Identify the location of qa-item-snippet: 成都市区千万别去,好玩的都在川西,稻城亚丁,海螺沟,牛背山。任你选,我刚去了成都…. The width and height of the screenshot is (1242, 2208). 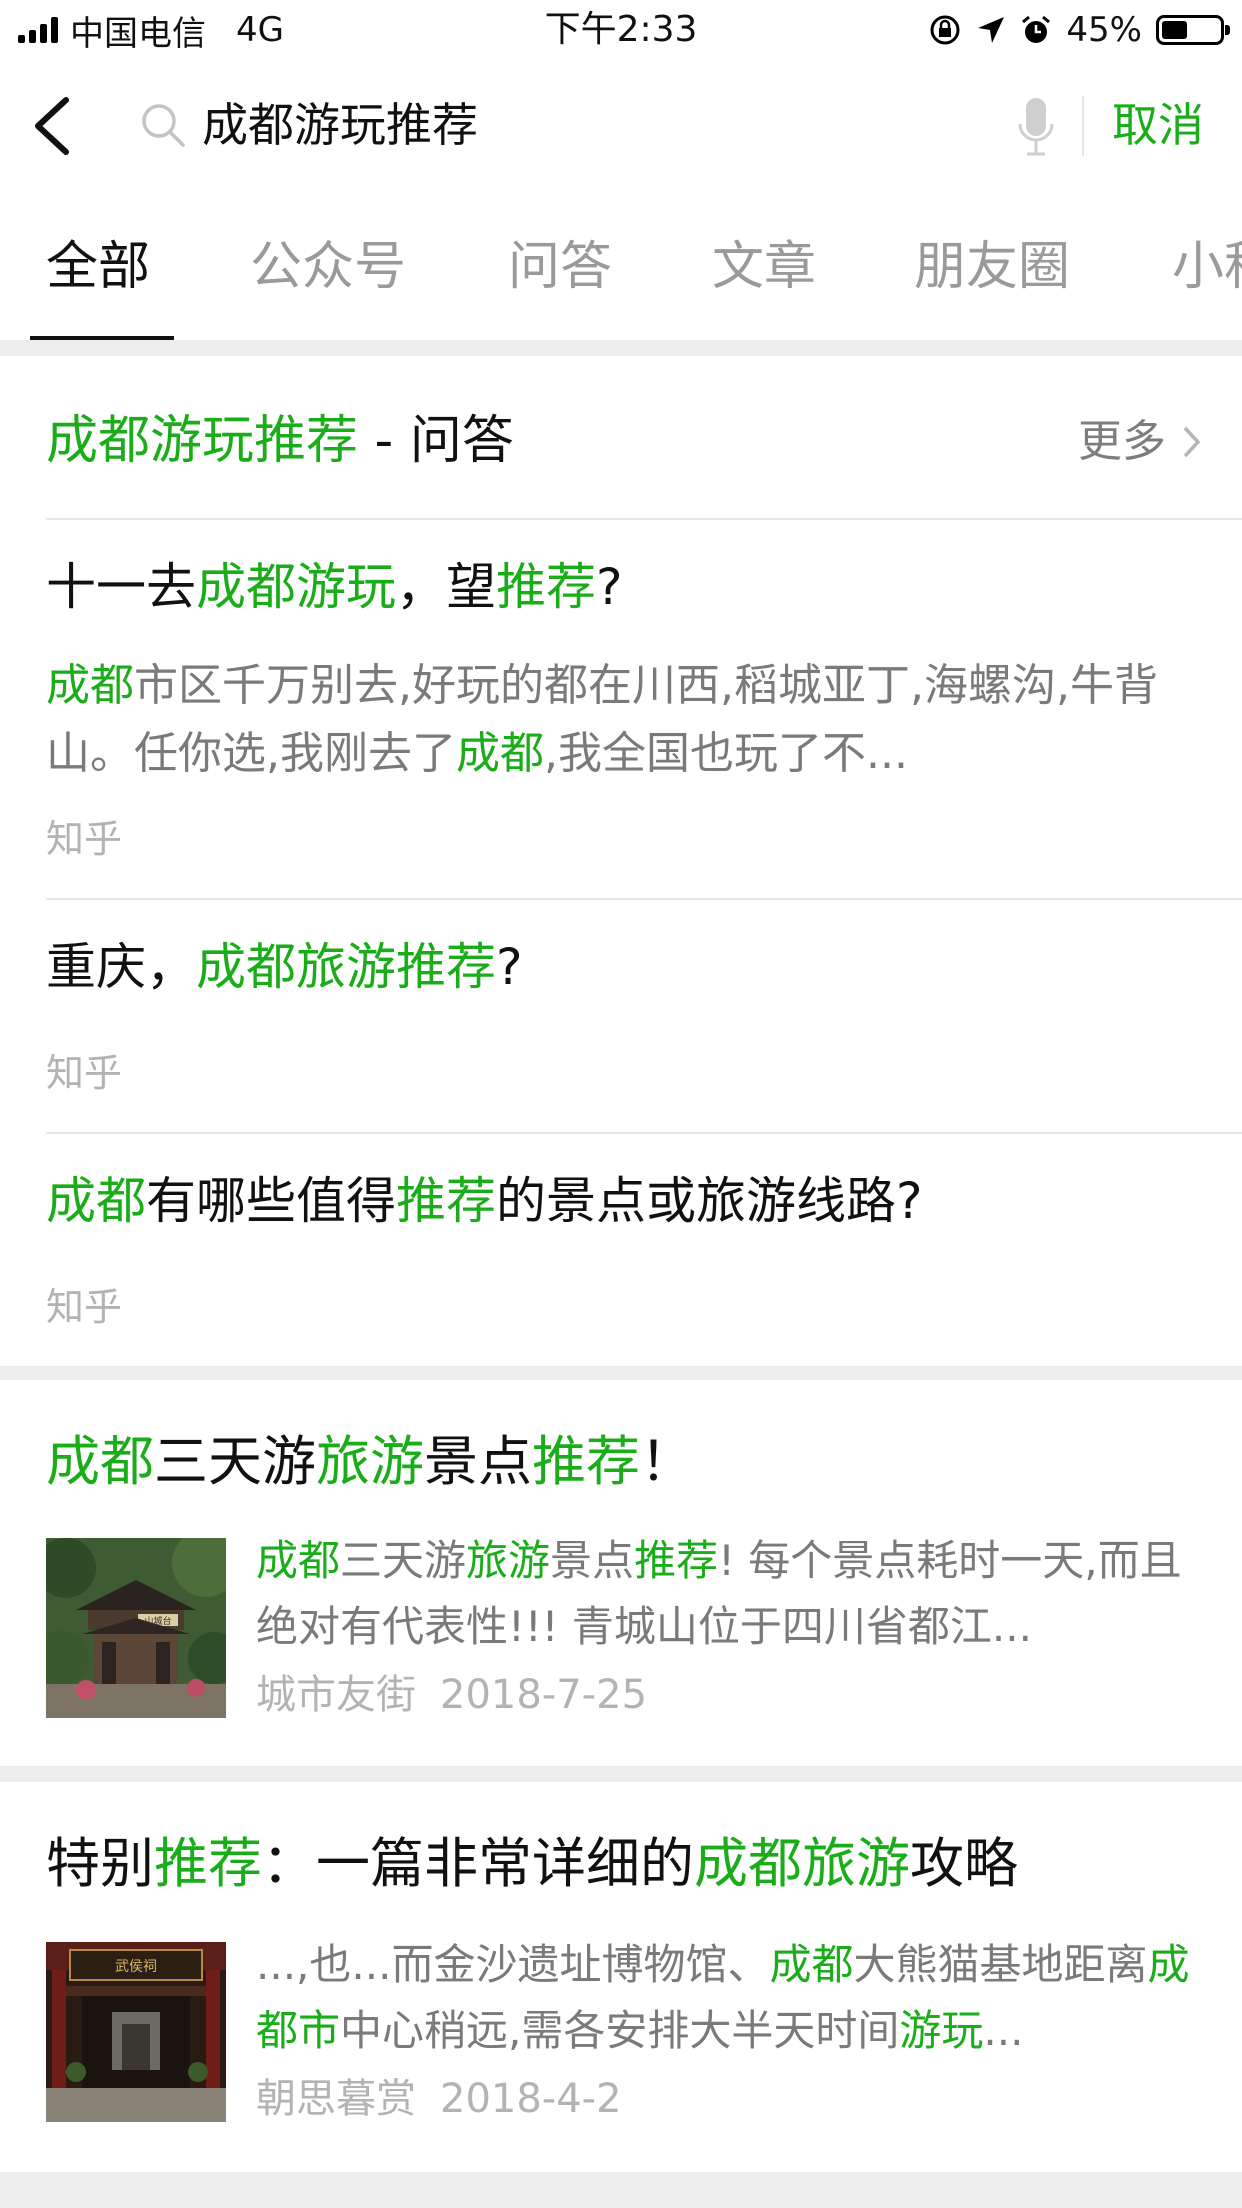
(621, 720).